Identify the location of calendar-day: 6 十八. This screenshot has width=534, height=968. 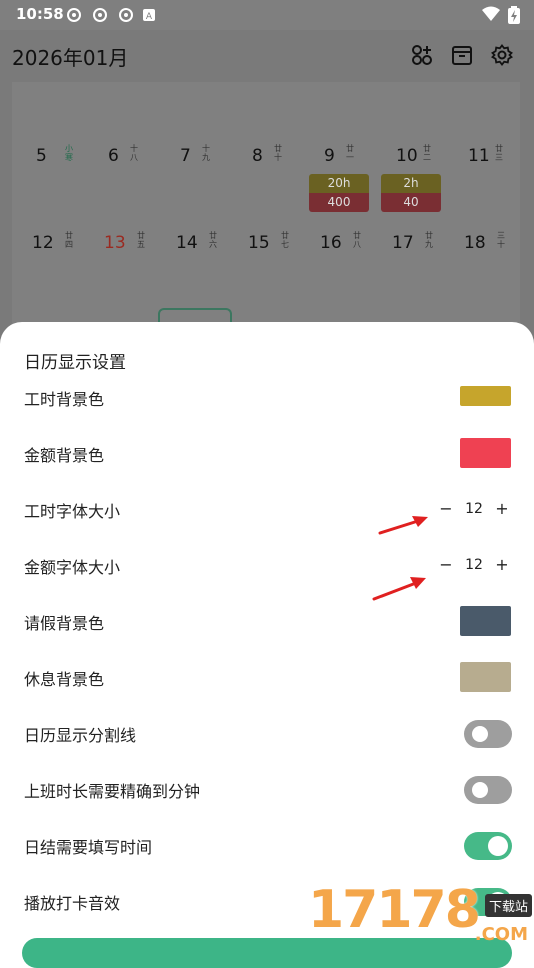
(126, 158).